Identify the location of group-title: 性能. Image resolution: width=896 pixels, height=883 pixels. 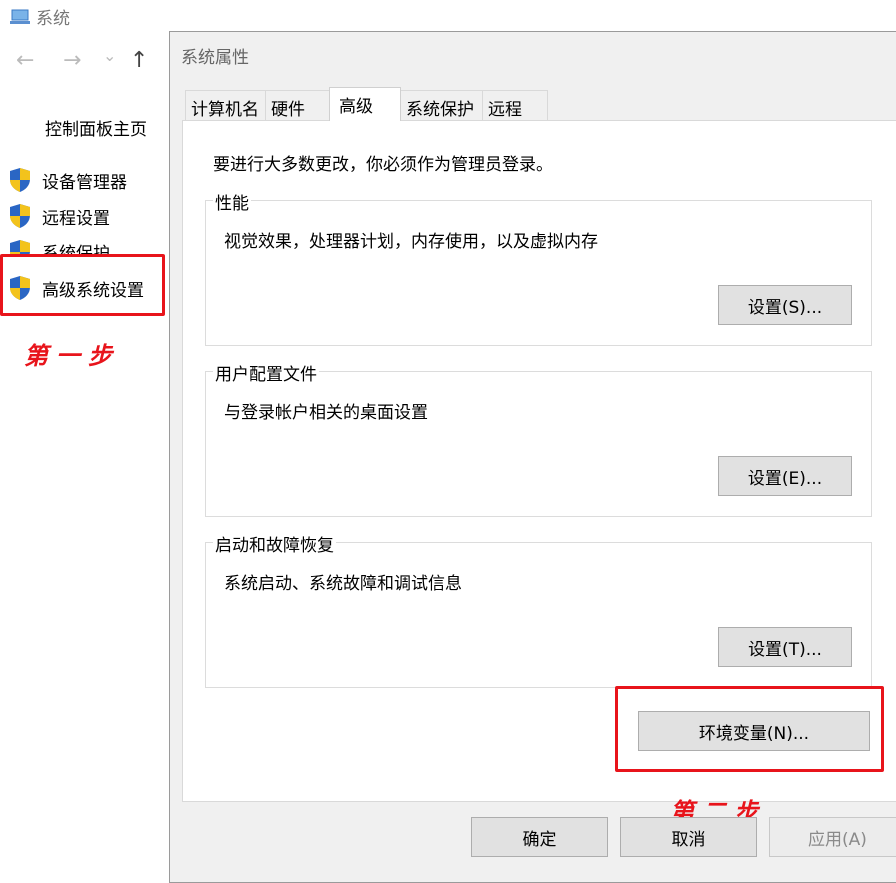
(232, 201).